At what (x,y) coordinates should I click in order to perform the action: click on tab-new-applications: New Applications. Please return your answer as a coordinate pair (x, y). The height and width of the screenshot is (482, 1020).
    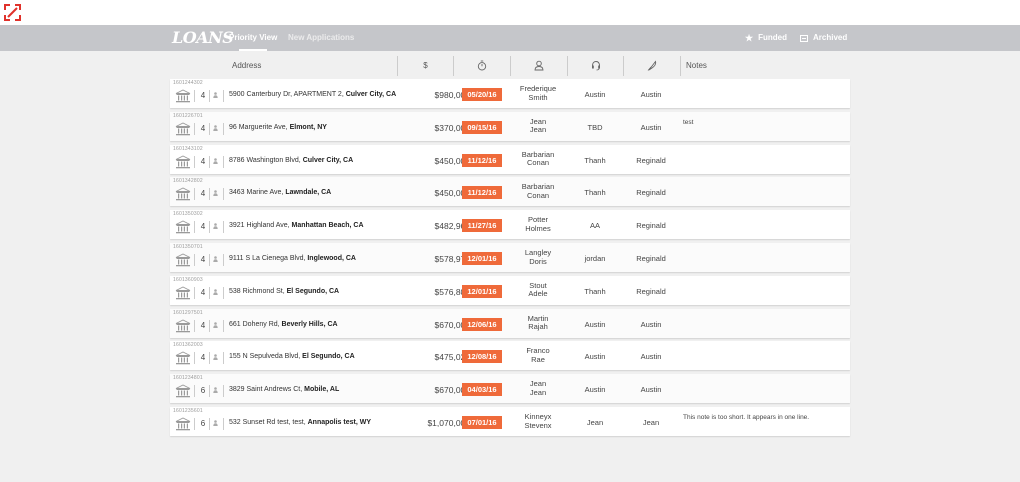
    Looking at the image, I should click on (321, 38).